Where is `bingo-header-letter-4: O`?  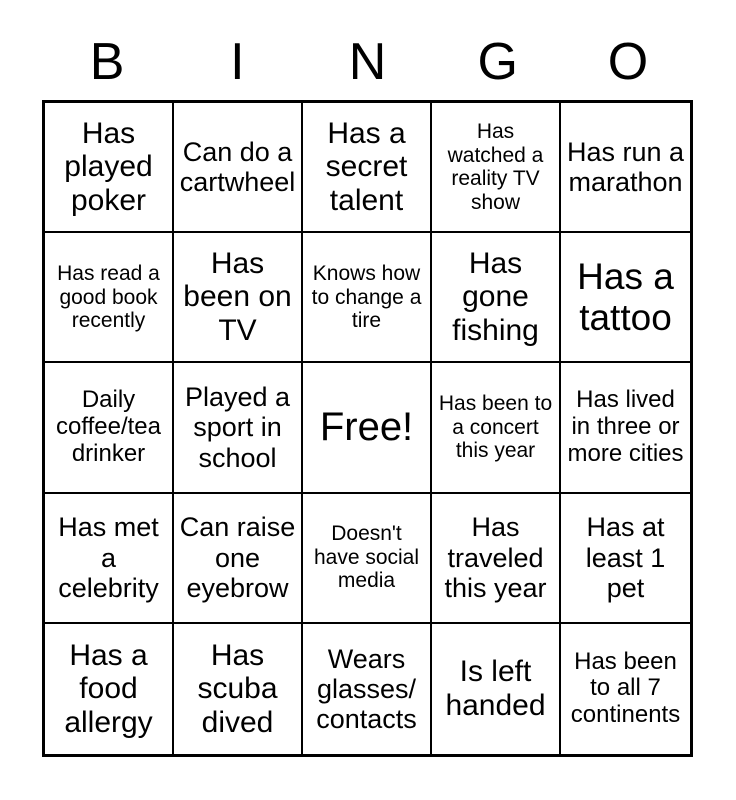
bingo-header-letter-4: O is located at coordinates (628, 62).